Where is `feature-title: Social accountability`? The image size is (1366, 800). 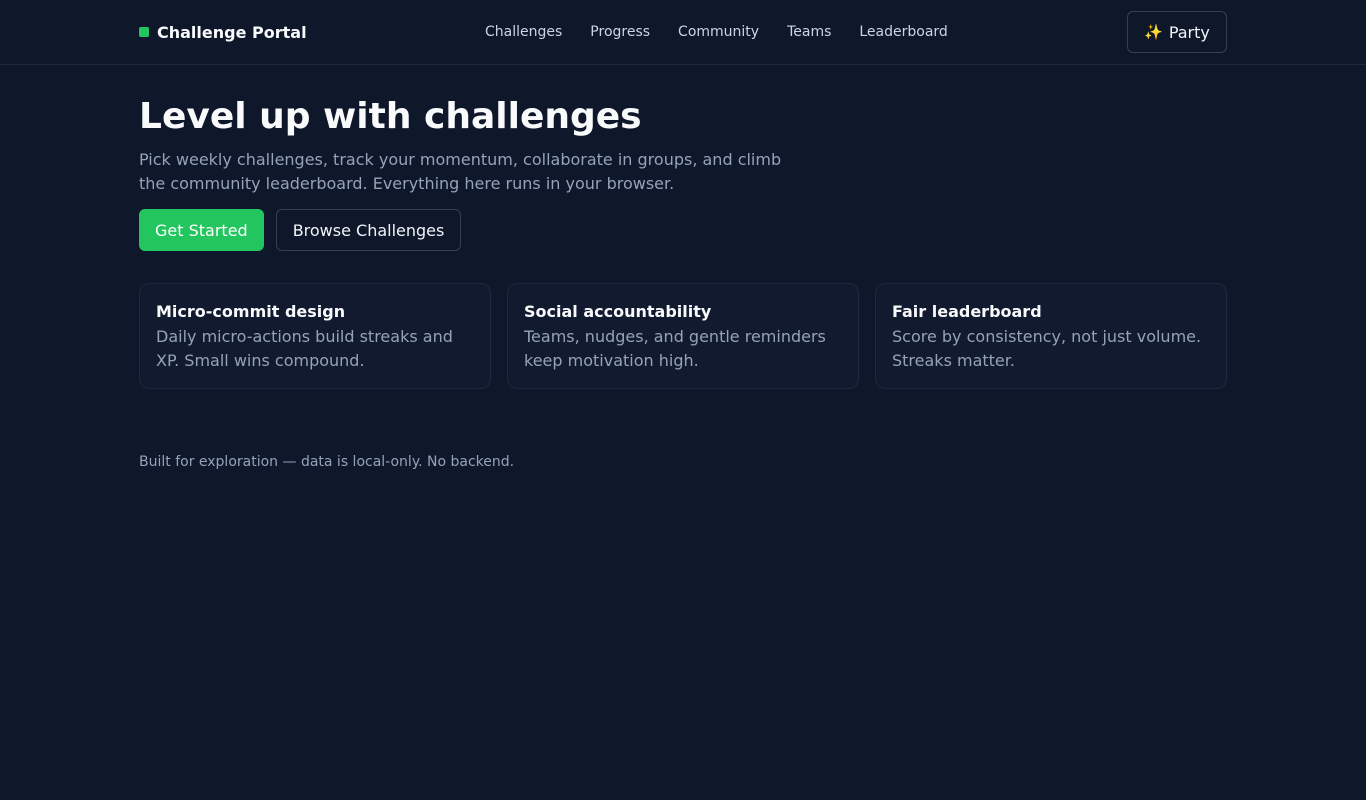 feature-title: Social accountability is located at coordinates (618, 311).